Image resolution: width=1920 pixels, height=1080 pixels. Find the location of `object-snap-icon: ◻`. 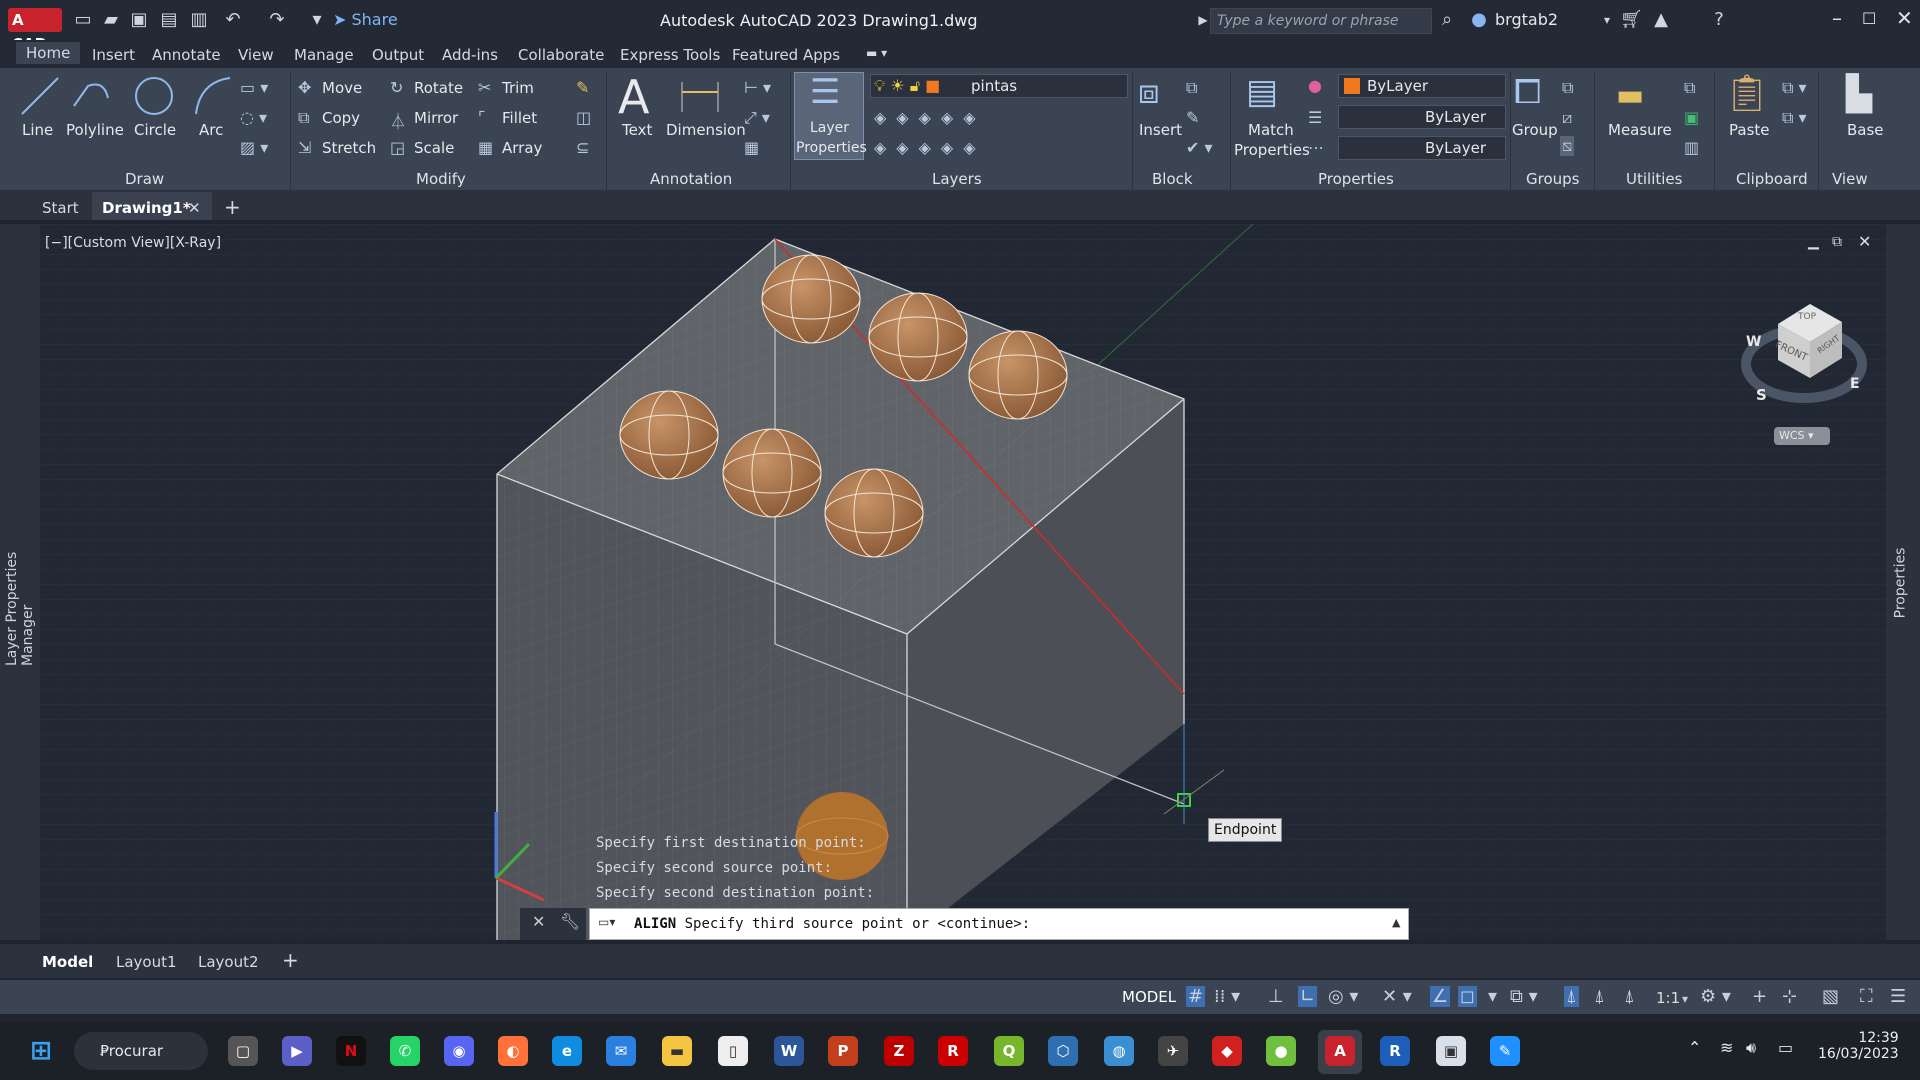

object-snap-icon: ◻ is located at coordinates (1467, 996).